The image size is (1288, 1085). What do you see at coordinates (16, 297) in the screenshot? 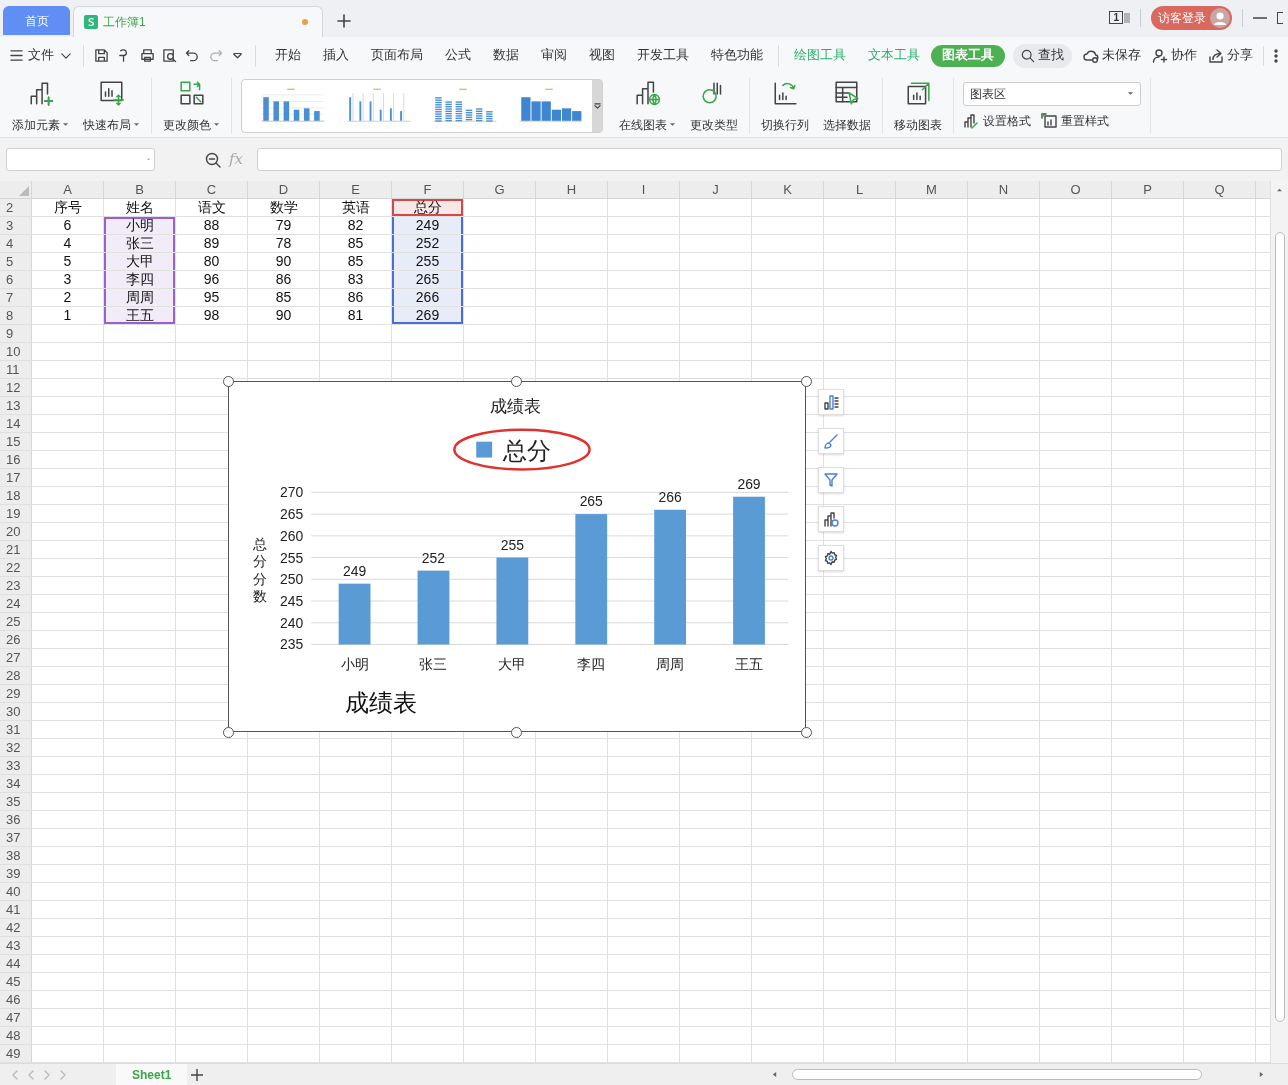
I see `row-header: 7` at bounding box center [16, 297].